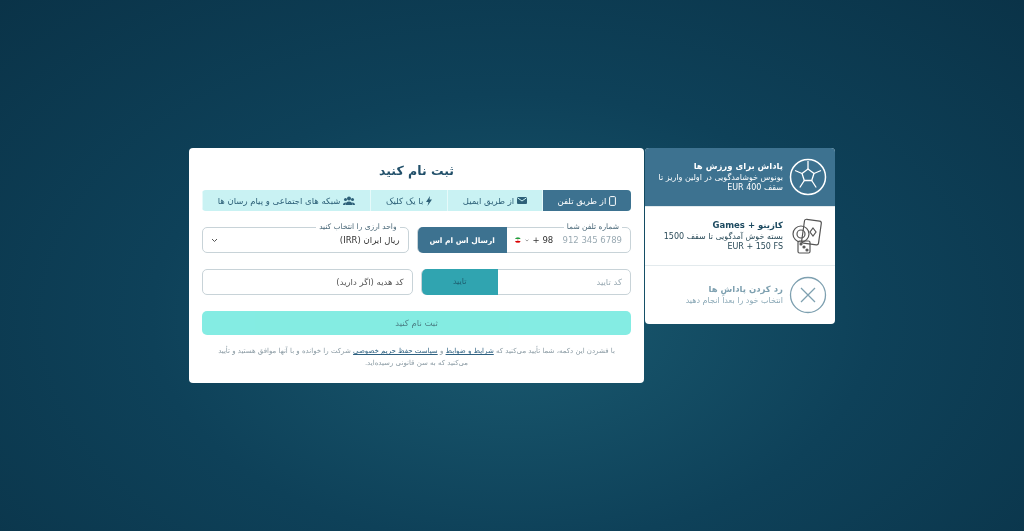 The width and height of the screenshot is (1024, 531). I want to click on envelope-icon, so click(522, 201).